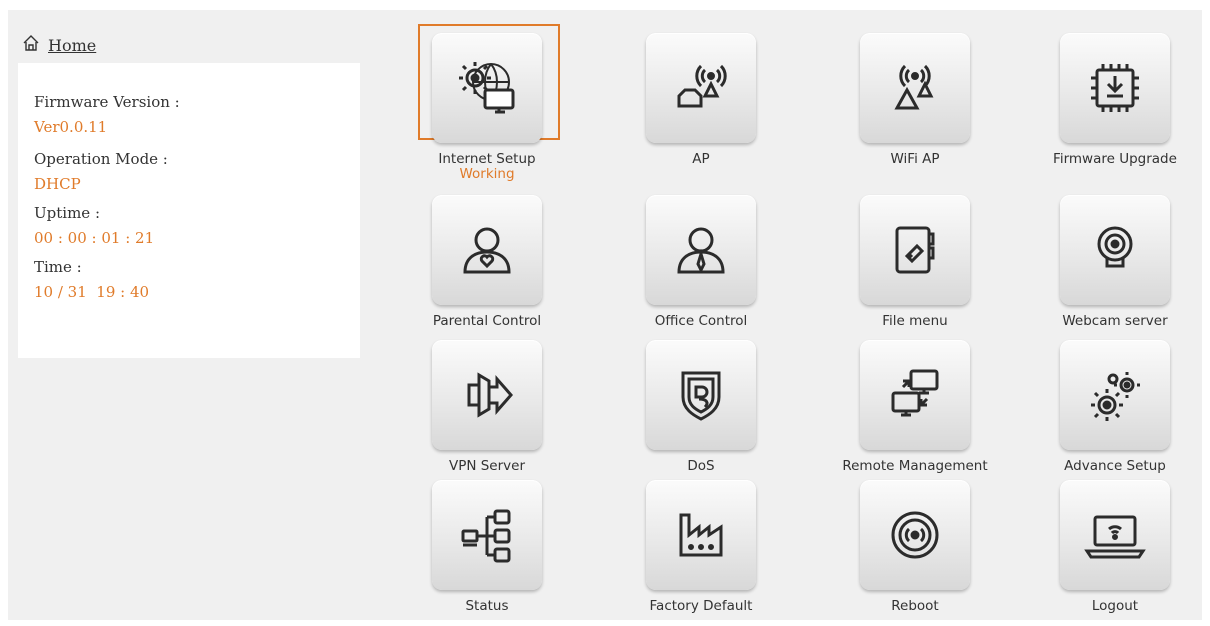  What do you see at coordinates (487, 321) in the screenshot?
I see `tile-label: Parental Control` at bounding box center [487, 321].